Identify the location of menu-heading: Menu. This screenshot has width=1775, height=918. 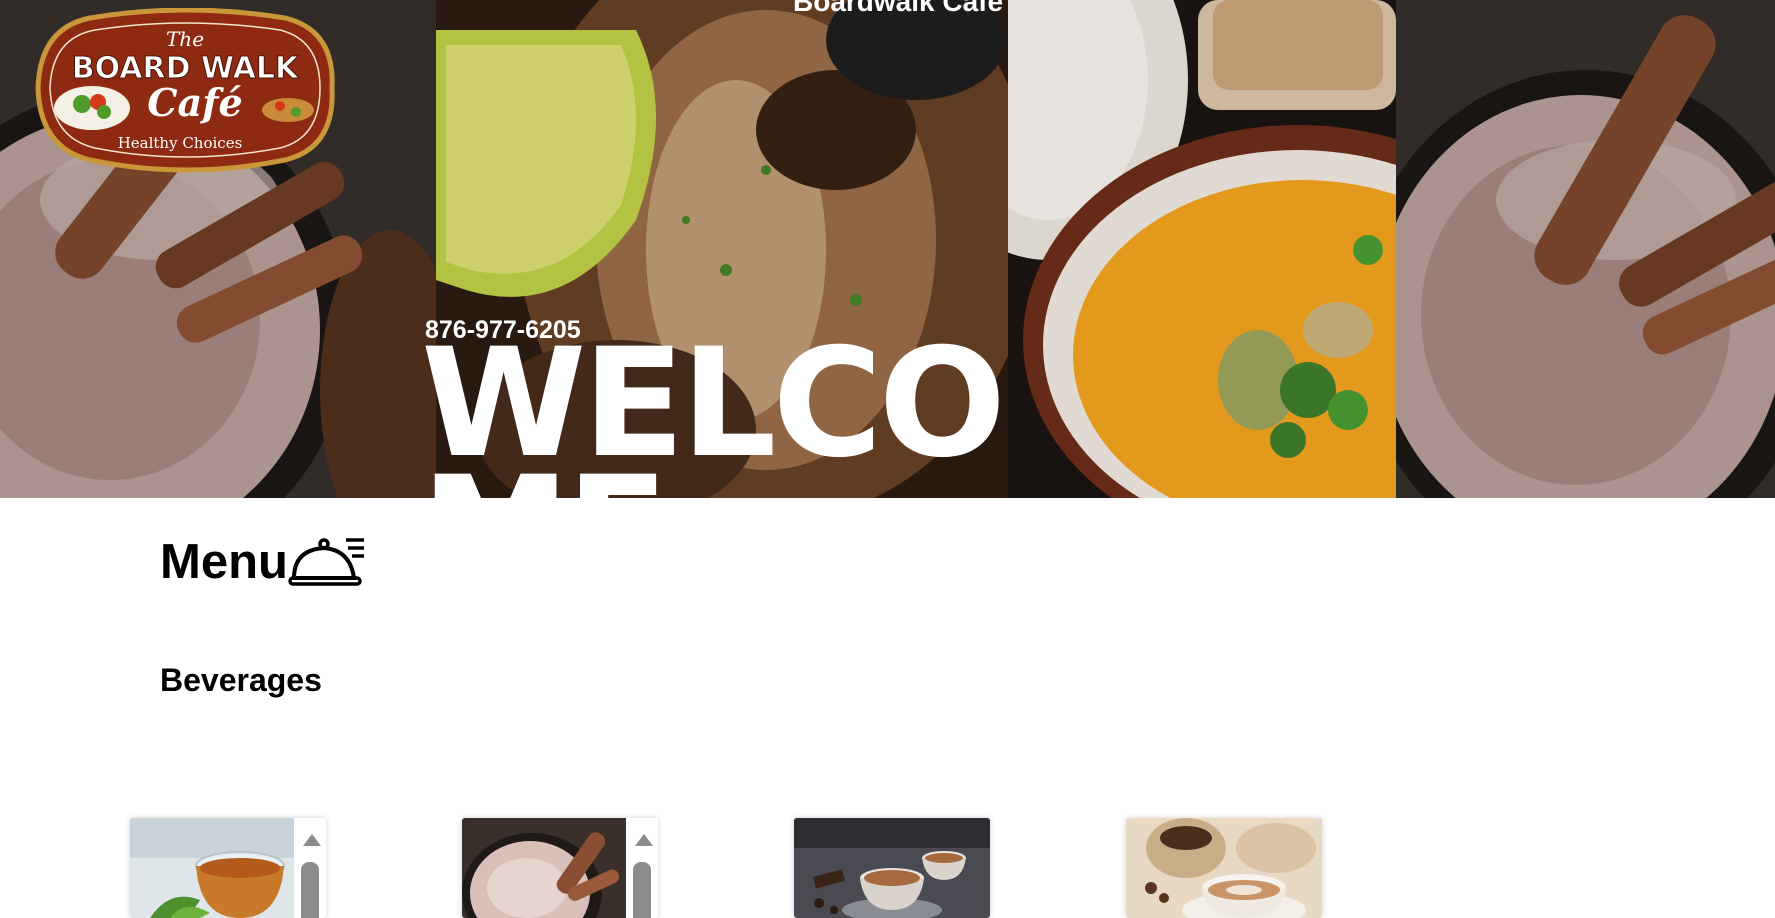
(263, 560).